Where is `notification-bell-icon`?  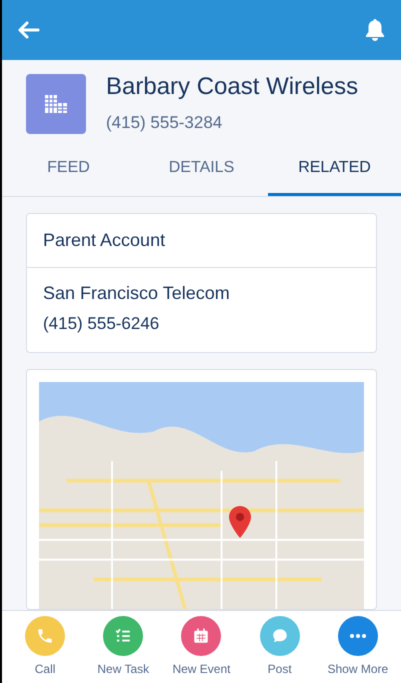
notification-bell-icon is located at coordinates (375, 30).